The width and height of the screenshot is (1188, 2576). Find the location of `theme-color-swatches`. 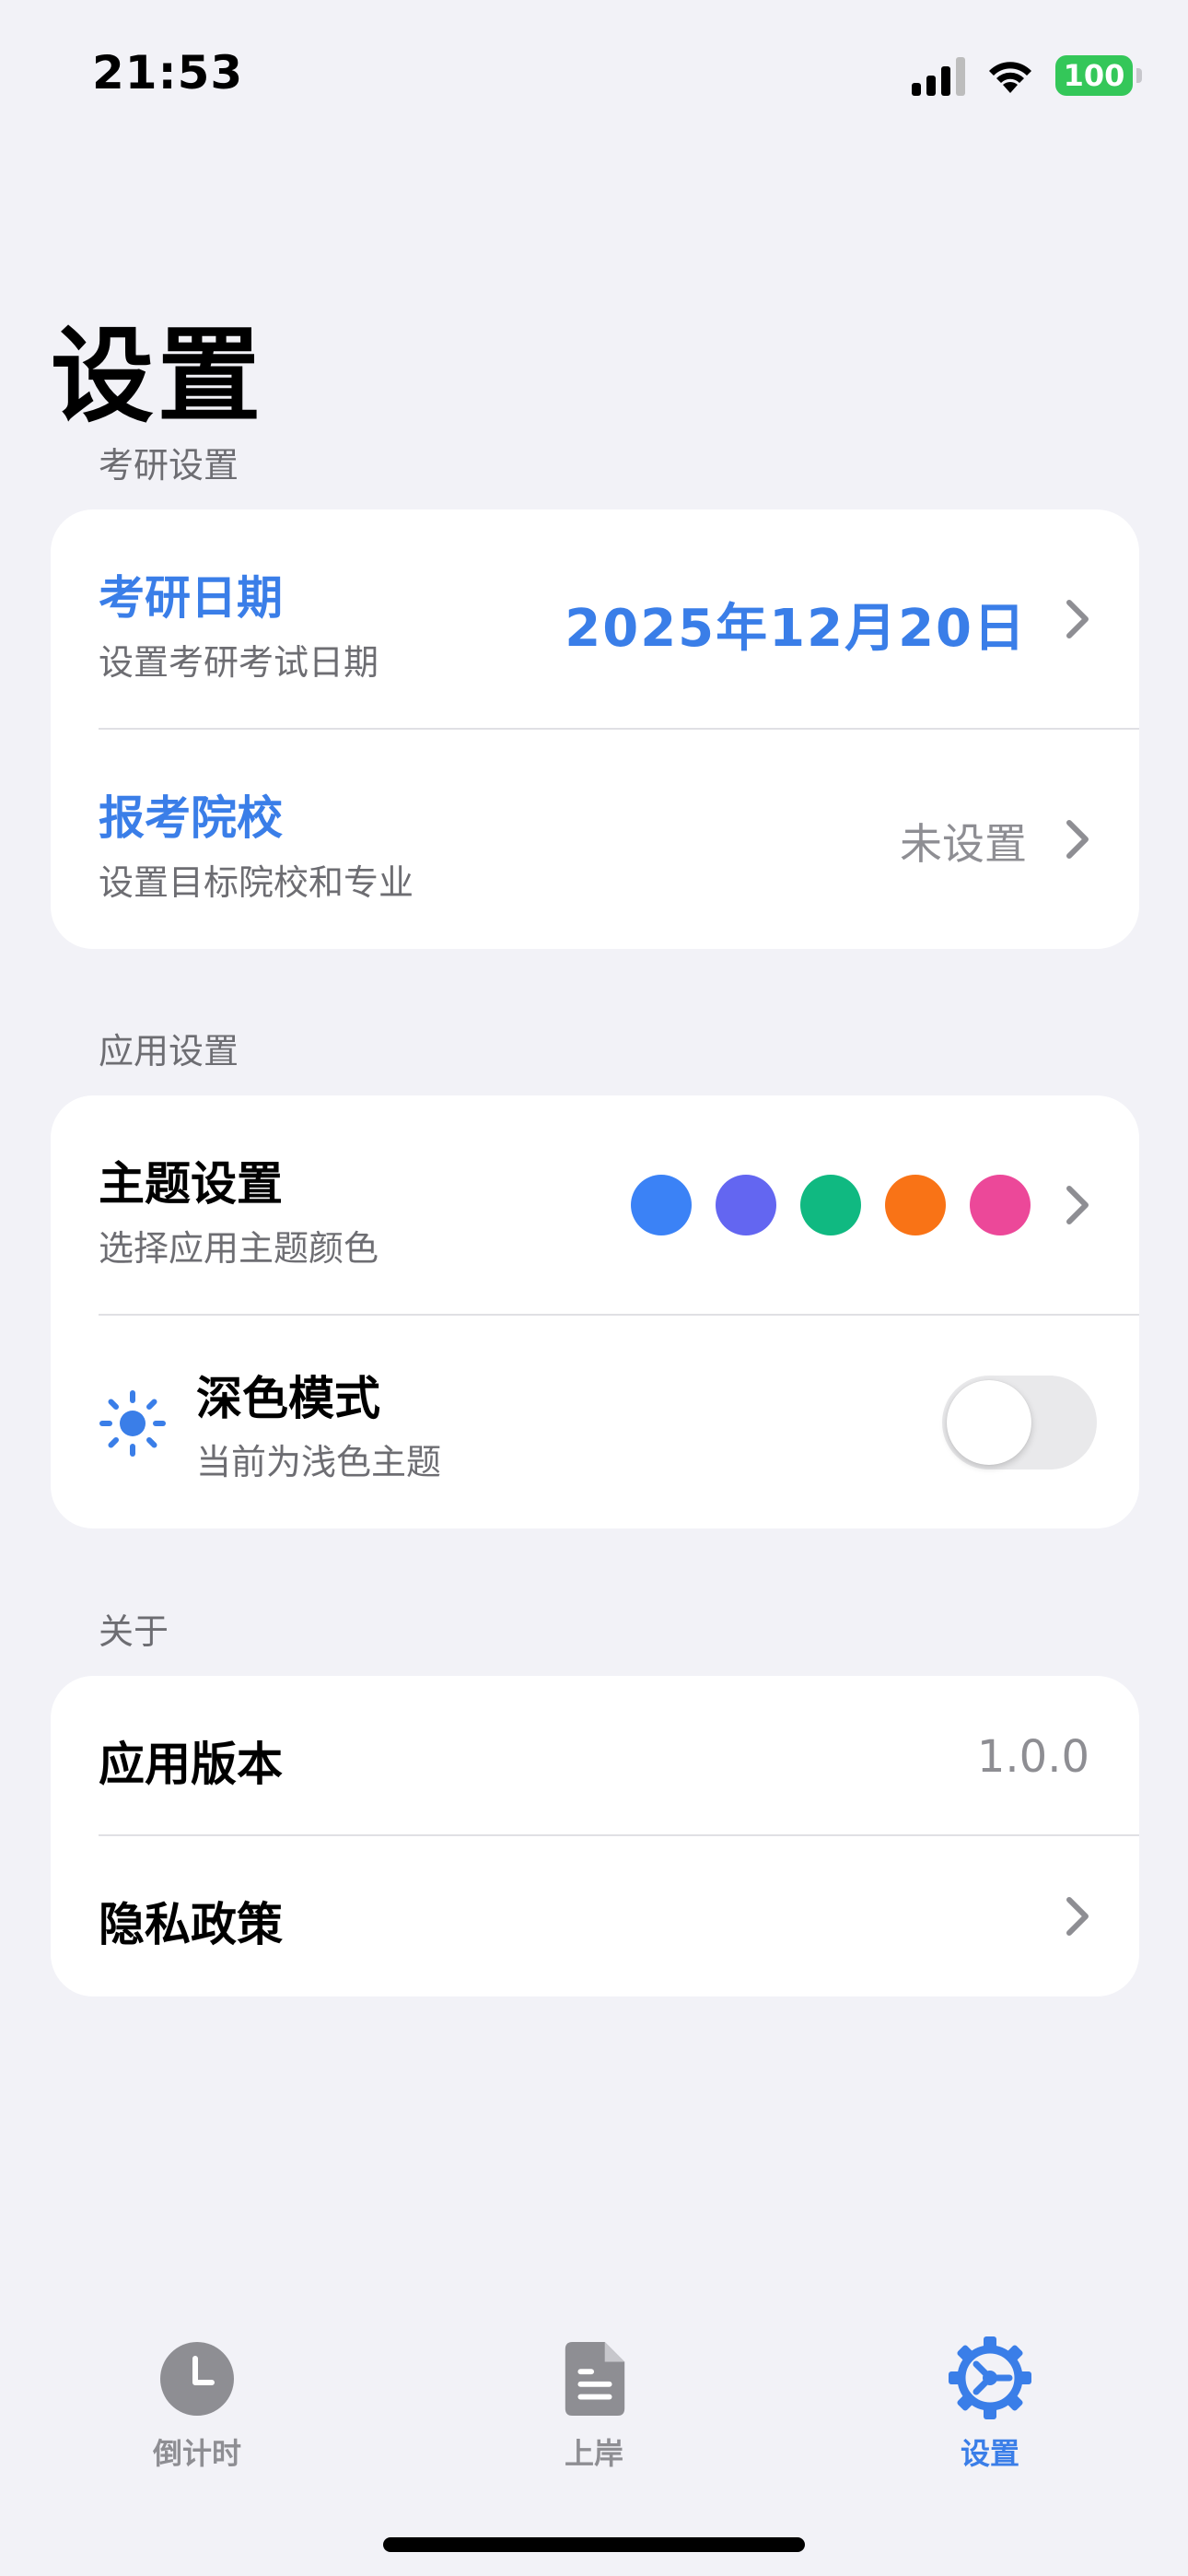

theme-color-swatches is located at coordinates (831, 1205).